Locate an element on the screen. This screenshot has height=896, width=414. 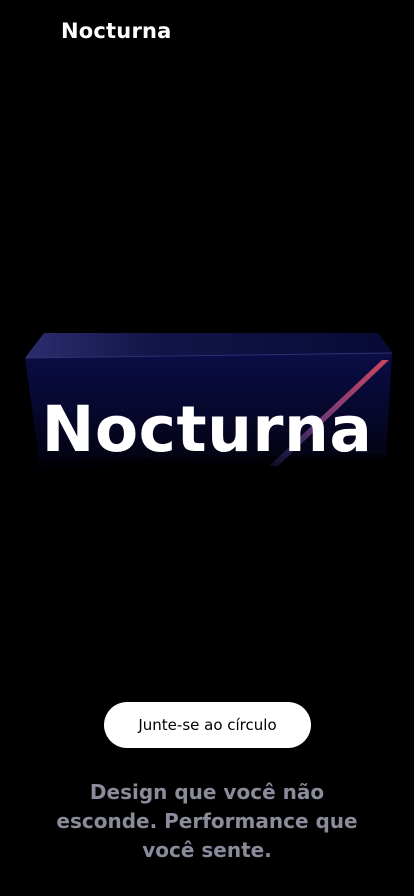
brand-logo: Nocturna is located at coordinates (116, 31).